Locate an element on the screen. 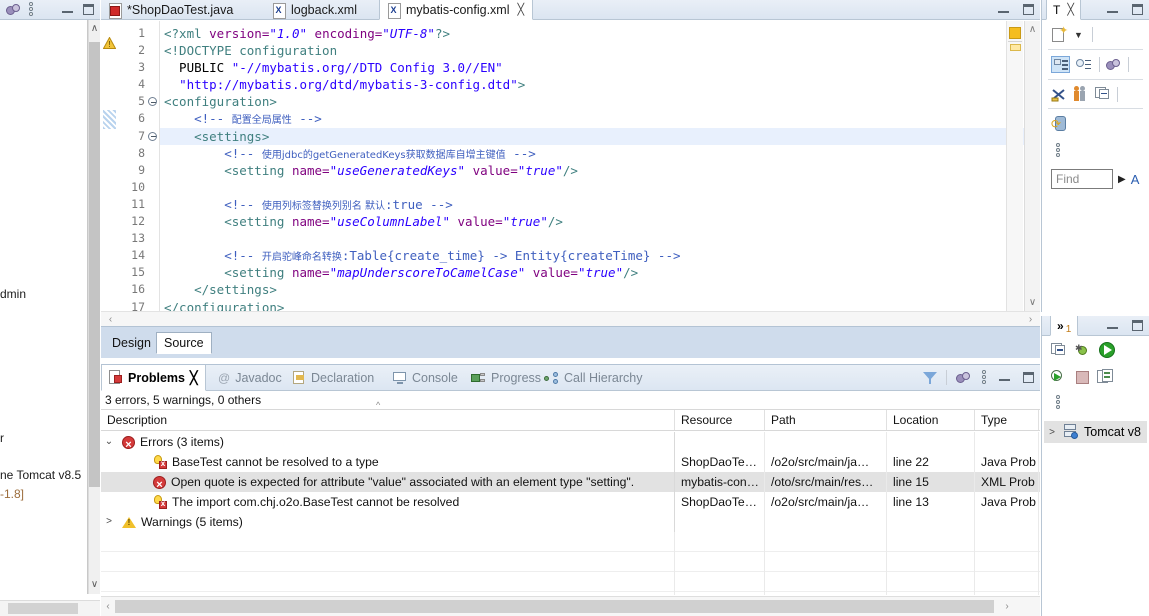 This screenshot has width=1149, height=616. tab-javadoc: @ Javadoc is located at coordinates (250, 378).